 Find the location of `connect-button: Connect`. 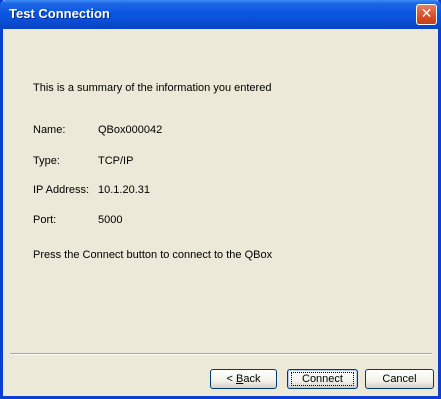

connect-button: Connect is located at coordinates (322, 379).